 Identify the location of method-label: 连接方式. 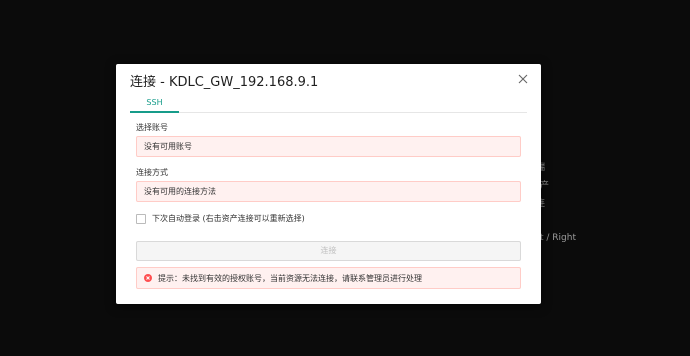
(152, 172).